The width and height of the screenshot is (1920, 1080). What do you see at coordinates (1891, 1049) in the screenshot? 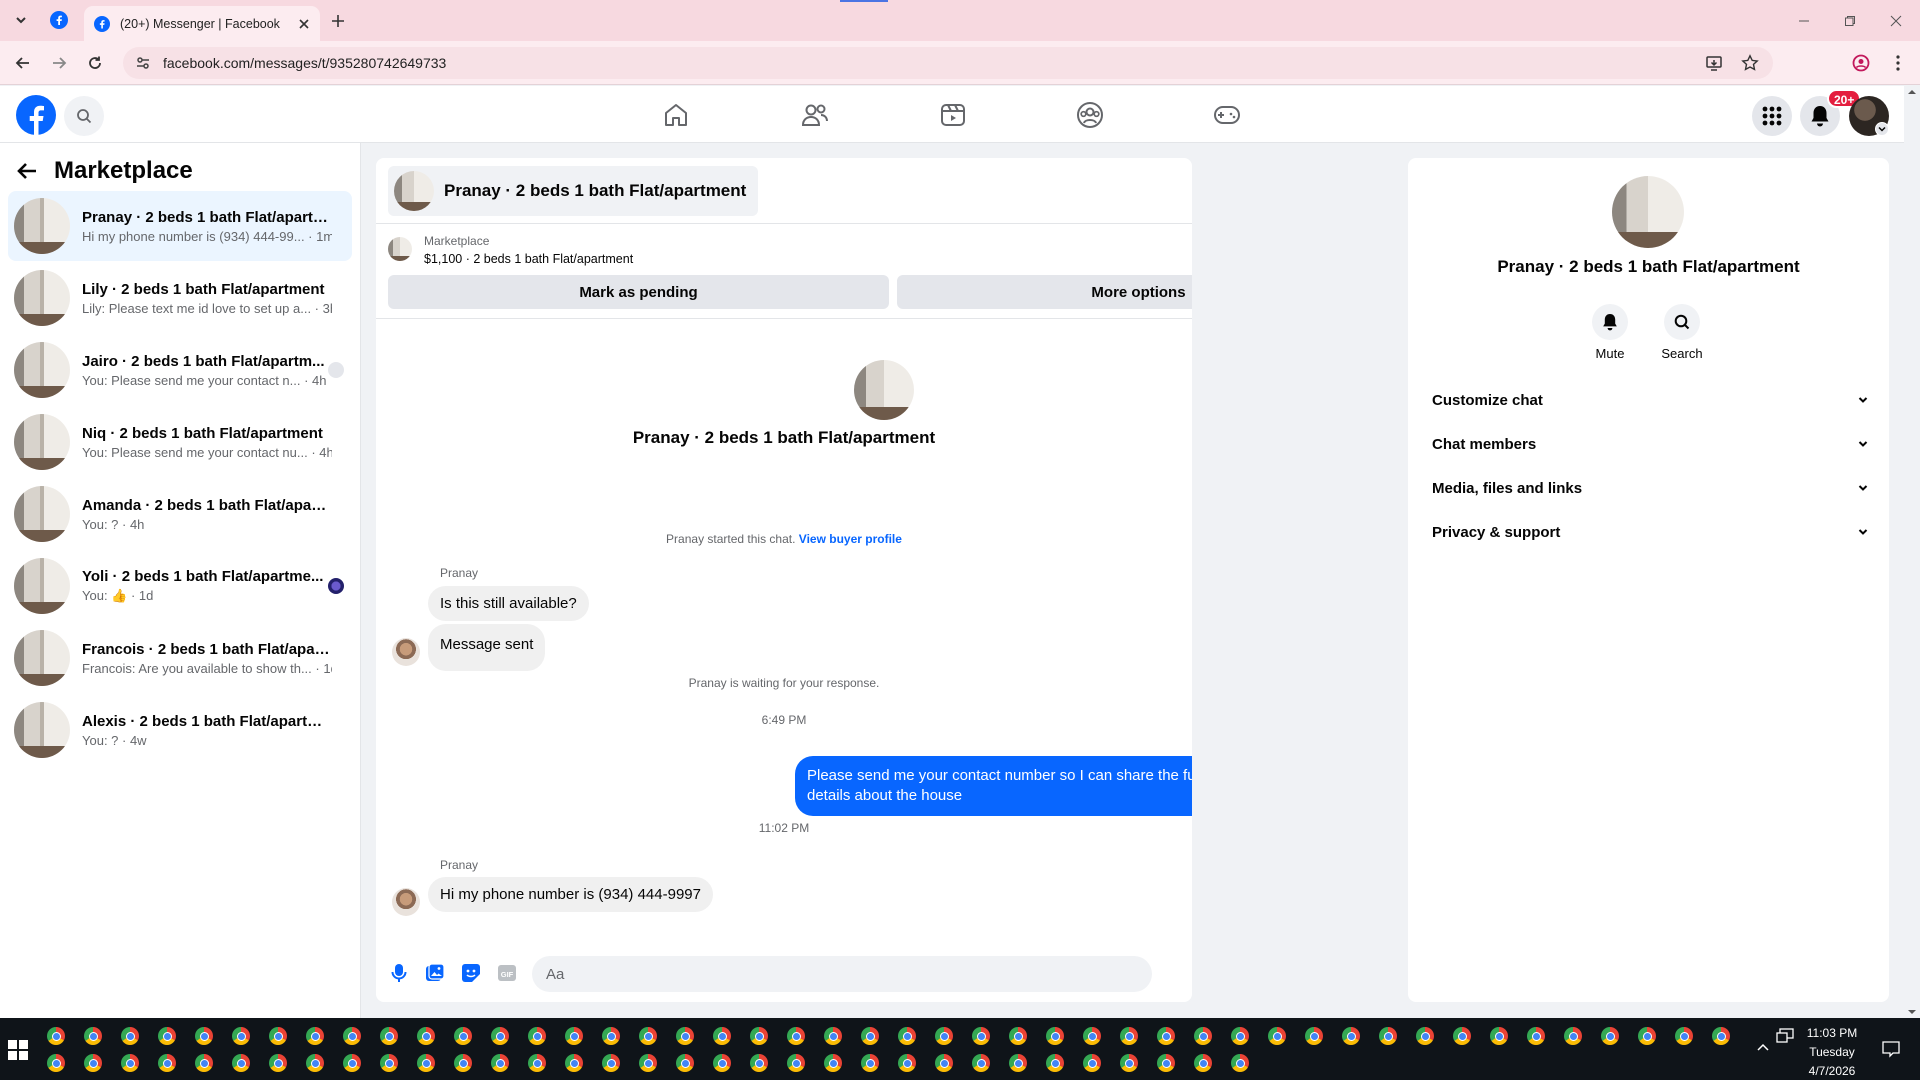
I see `notification-center-icon` at bounding box center [1891, 1049].